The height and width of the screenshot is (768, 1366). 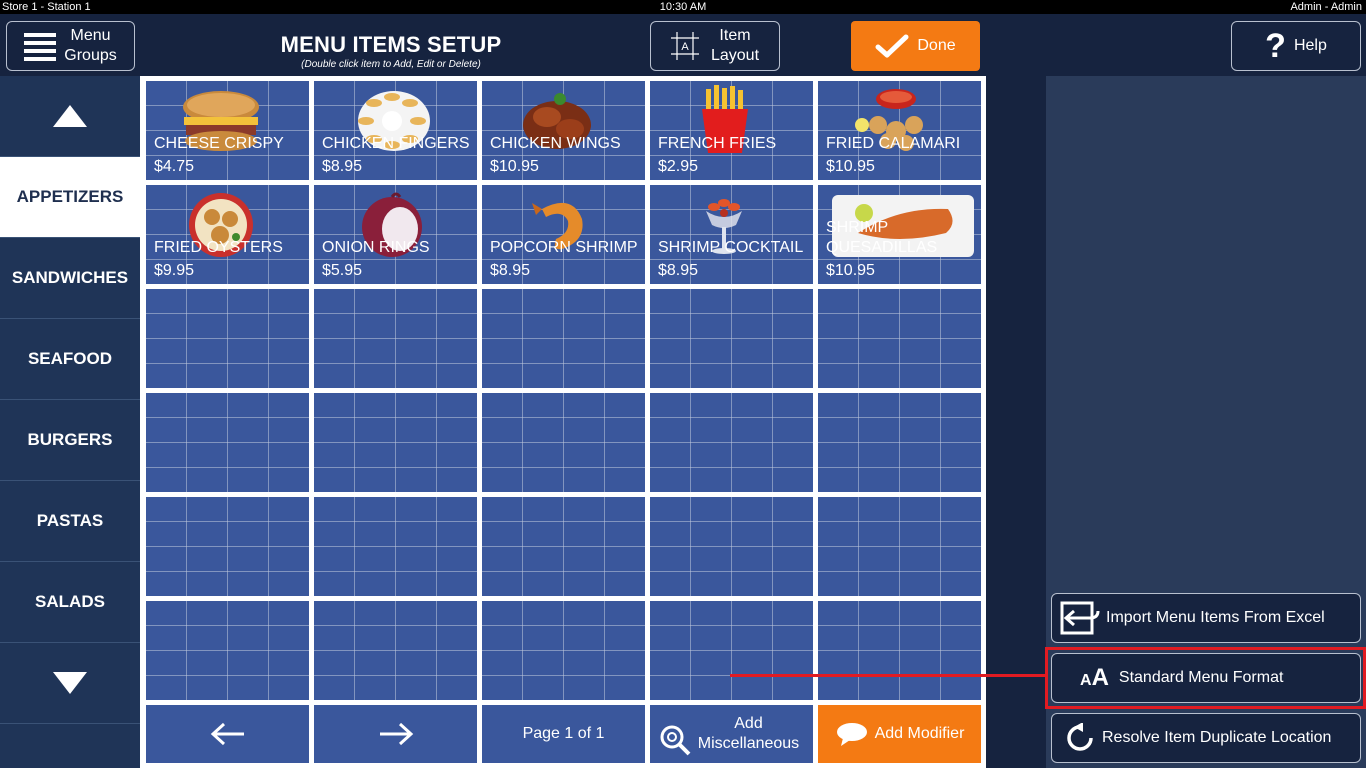 What do you see at coordinates (919, 733) in the screenshot?
I see `add-modifier-label: Add Modifier` at bounding box center [919, 733].